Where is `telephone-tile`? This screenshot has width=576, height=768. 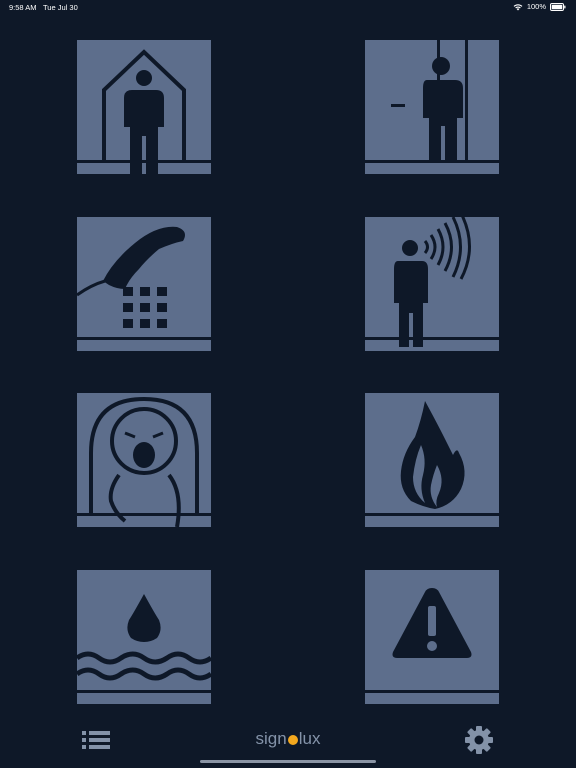 telephone-tile is located at coordinates (144, 284).